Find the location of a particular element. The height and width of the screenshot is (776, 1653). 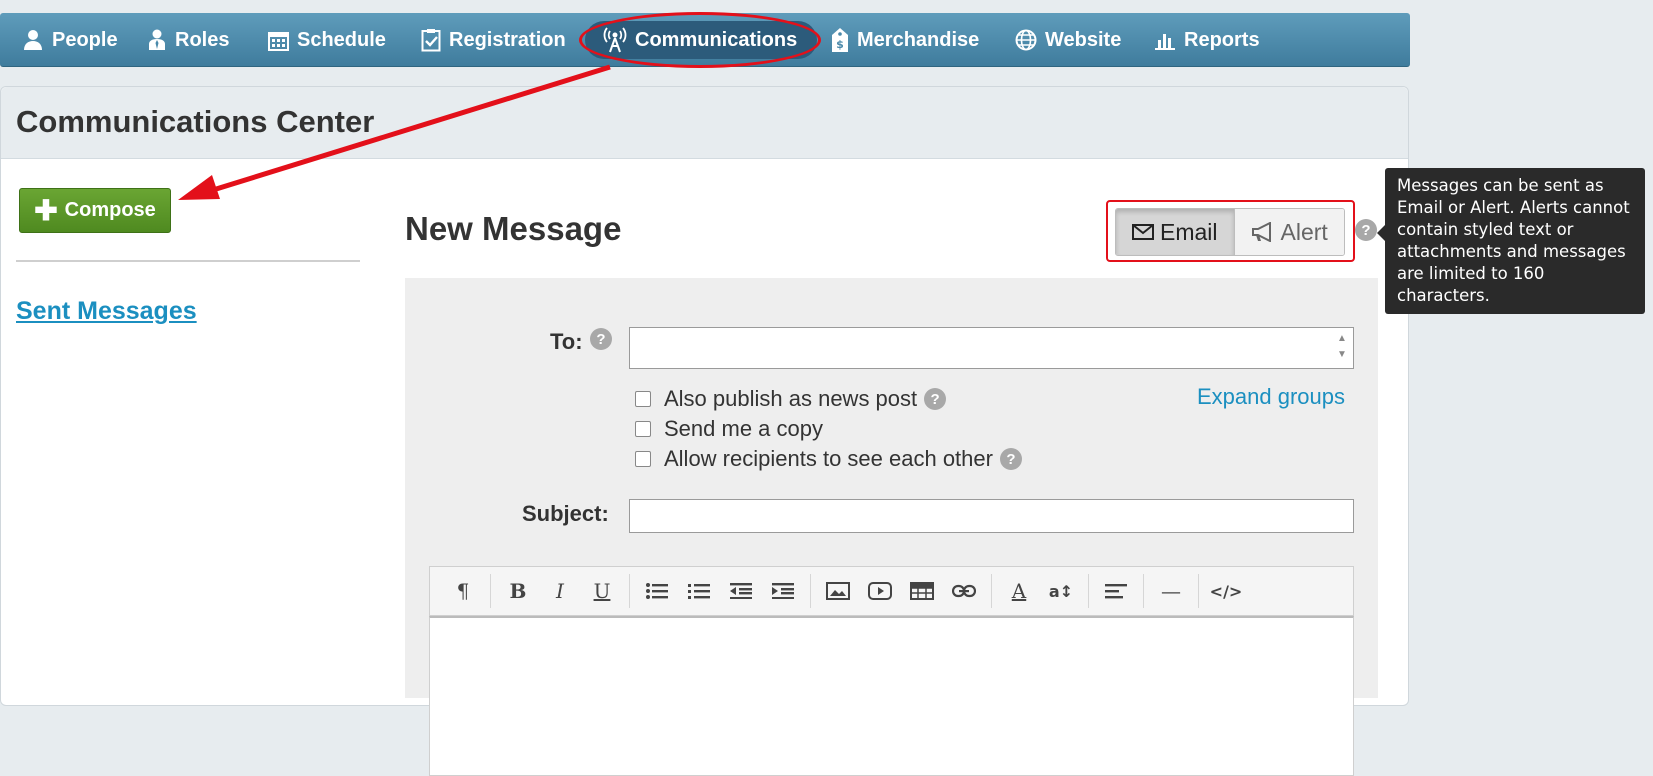

option-label: Also publish as news post is located at coordinates (791, 398).